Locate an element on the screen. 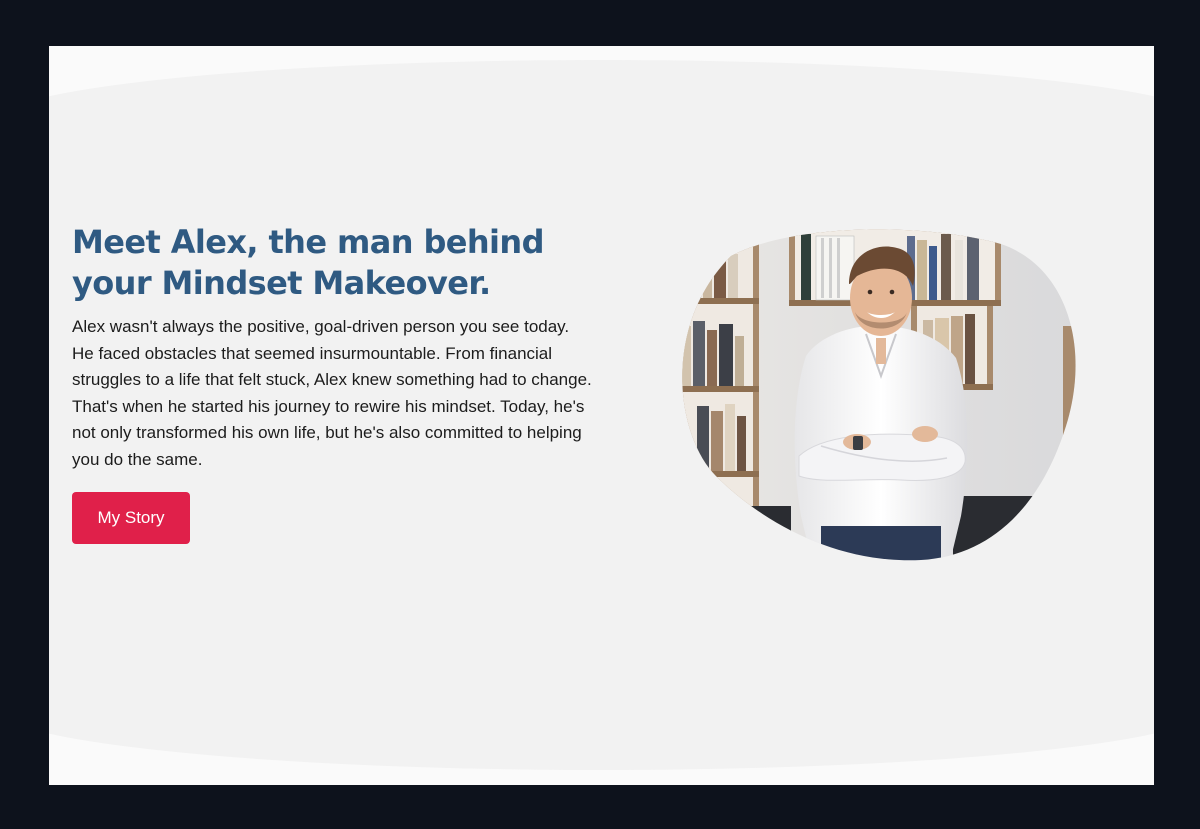 This screenshot has width=1200, height=829. my-story-button: My Story is located at coordinates (131, 517).